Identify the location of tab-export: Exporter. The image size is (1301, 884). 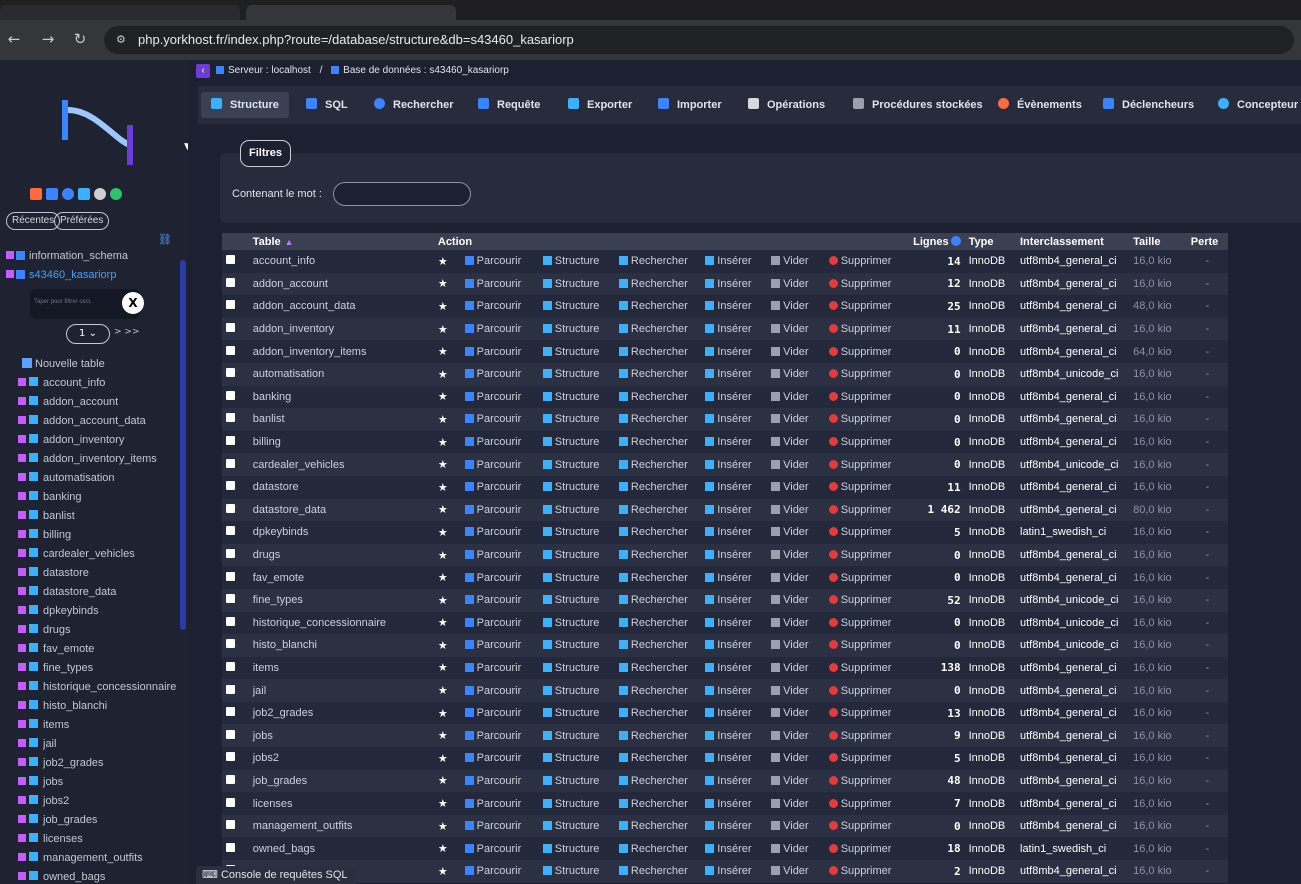
(600, 105).